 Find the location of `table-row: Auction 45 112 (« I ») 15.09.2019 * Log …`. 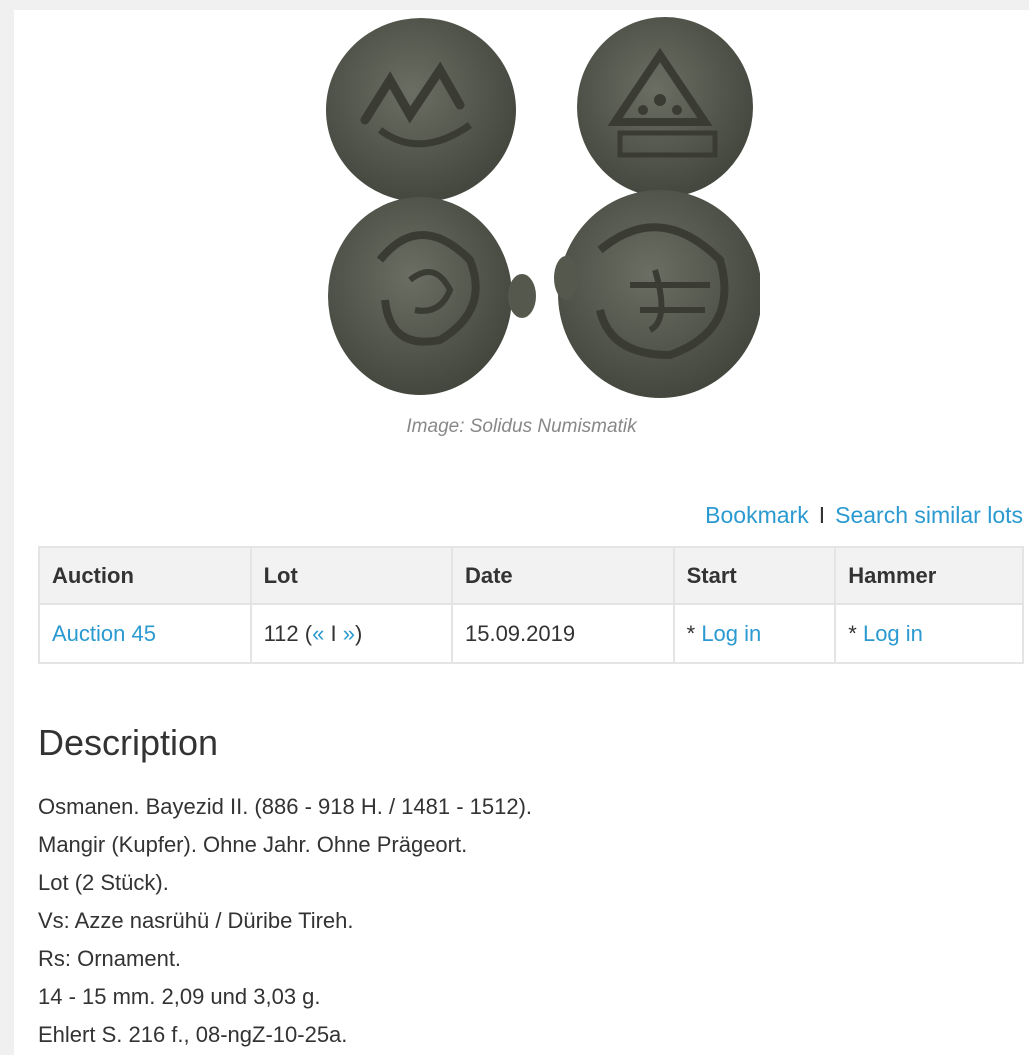

table-row: Auction 45 112 (« I ») 15.09.2019 * Log … is located at coordinates (531, 633).